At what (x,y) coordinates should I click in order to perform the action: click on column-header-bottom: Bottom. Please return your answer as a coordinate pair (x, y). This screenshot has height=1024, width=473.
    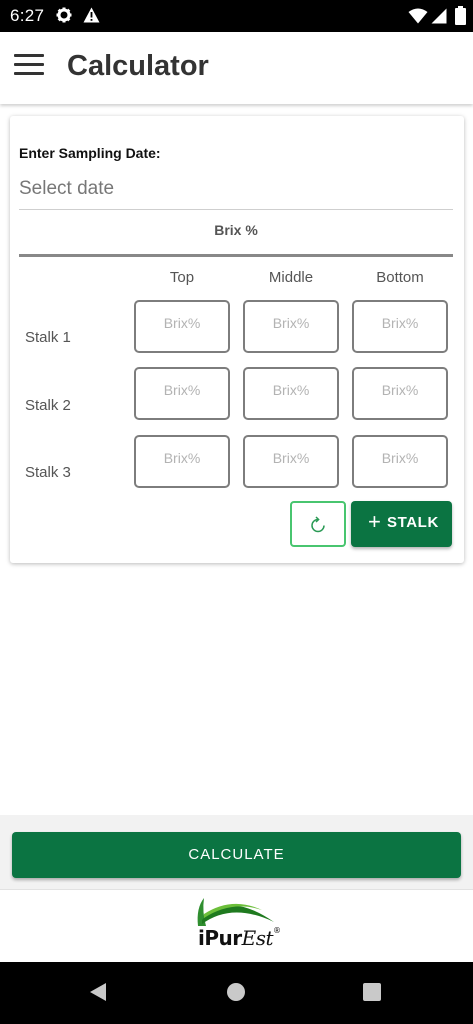
    Looking at the image, I should click on (400, 277).